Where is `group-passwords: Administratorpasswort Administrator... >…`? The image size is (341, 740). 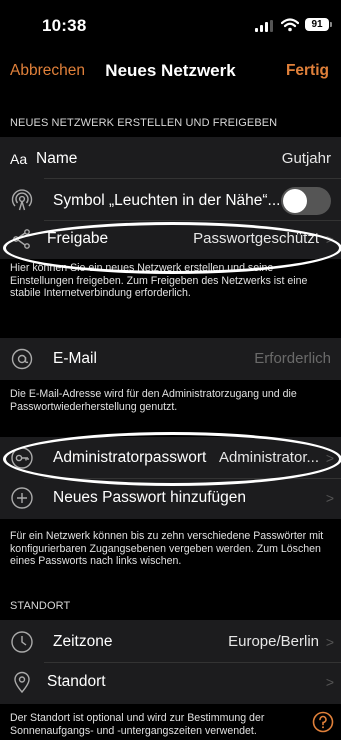 group-passwords: Administratorpasswort Administrator... >… is located at coordinates (170, 478).